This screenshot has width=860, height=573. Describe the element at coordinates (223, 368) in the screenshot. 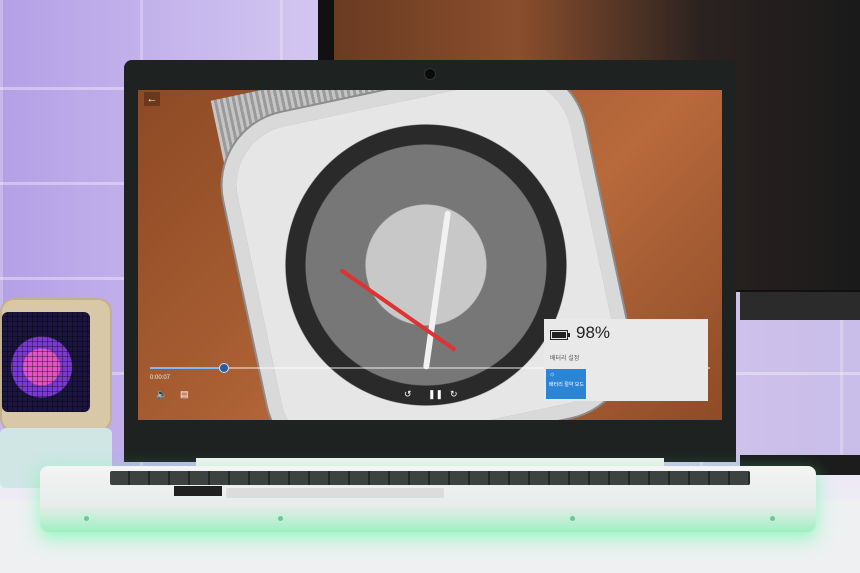

I see `seek-thumb` at that location.